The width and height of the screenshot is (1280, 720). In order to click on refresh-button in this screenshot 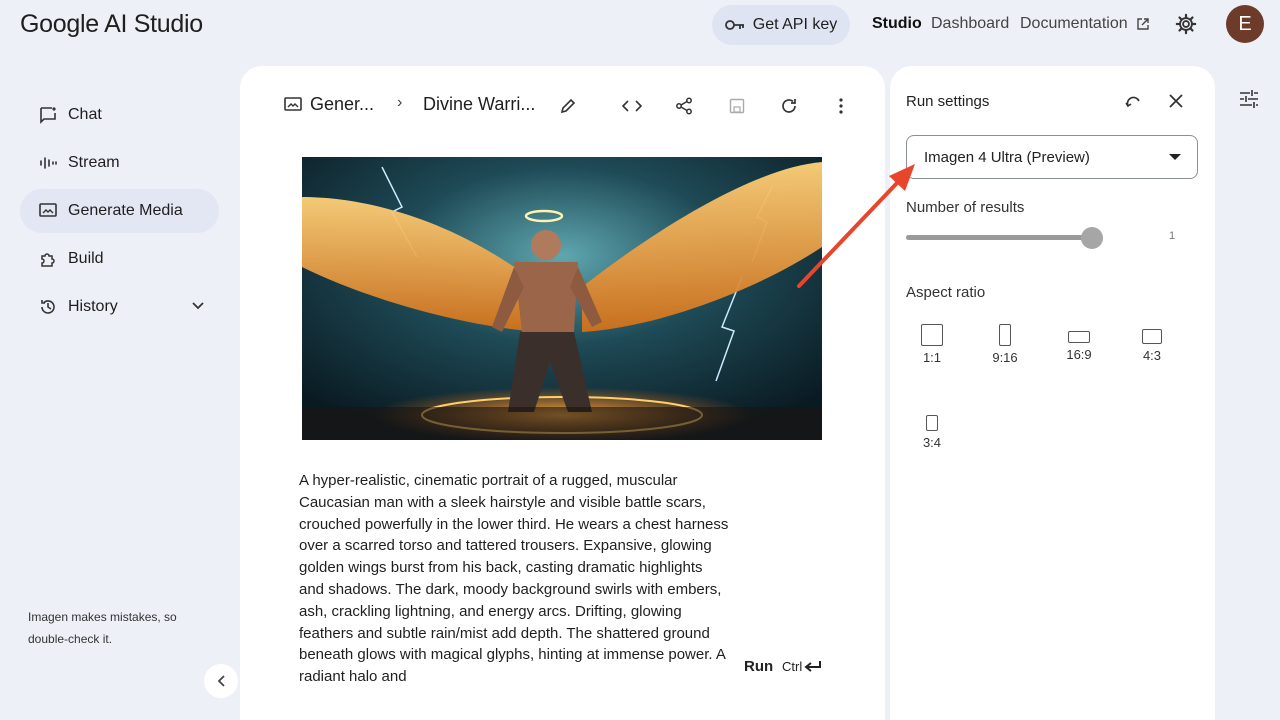, I will do `click(789, 106)`.